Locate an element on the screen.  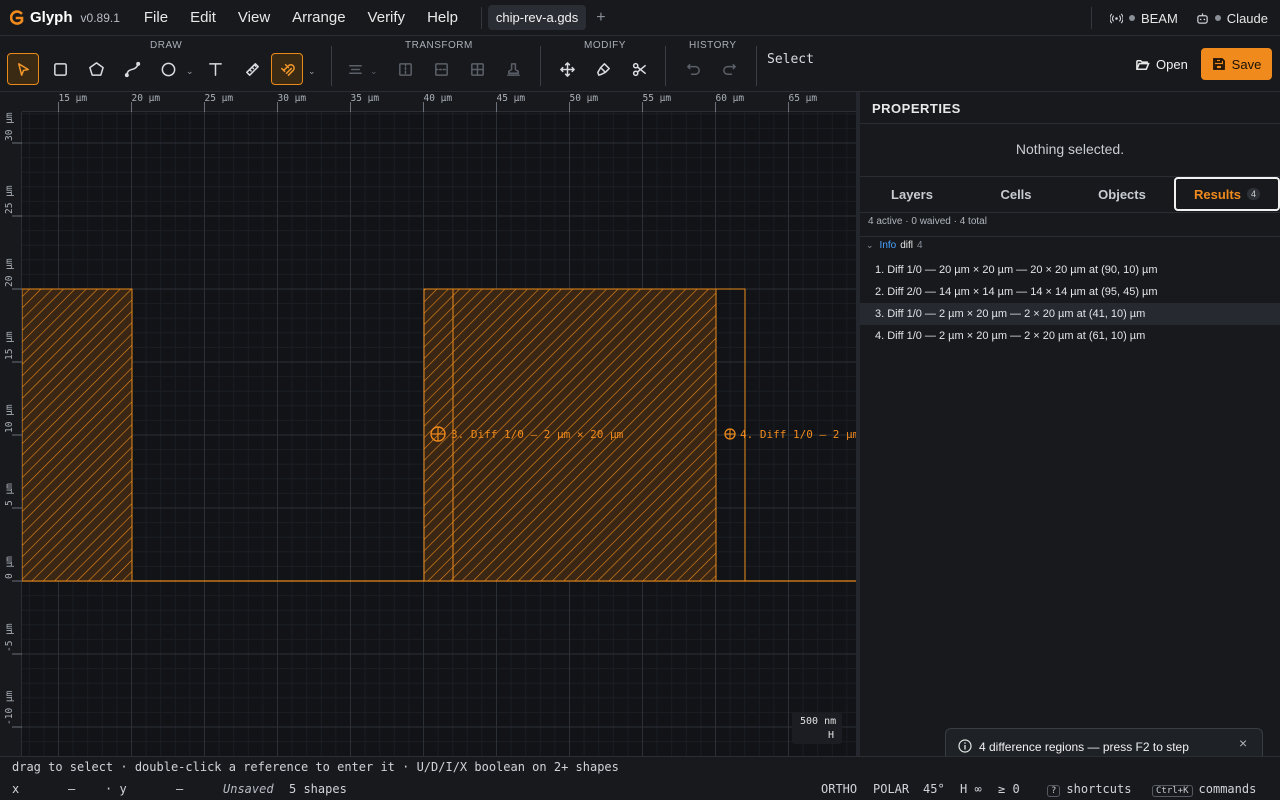
ruler-tick-label: -5 µm is located at coordinates (9, 637).